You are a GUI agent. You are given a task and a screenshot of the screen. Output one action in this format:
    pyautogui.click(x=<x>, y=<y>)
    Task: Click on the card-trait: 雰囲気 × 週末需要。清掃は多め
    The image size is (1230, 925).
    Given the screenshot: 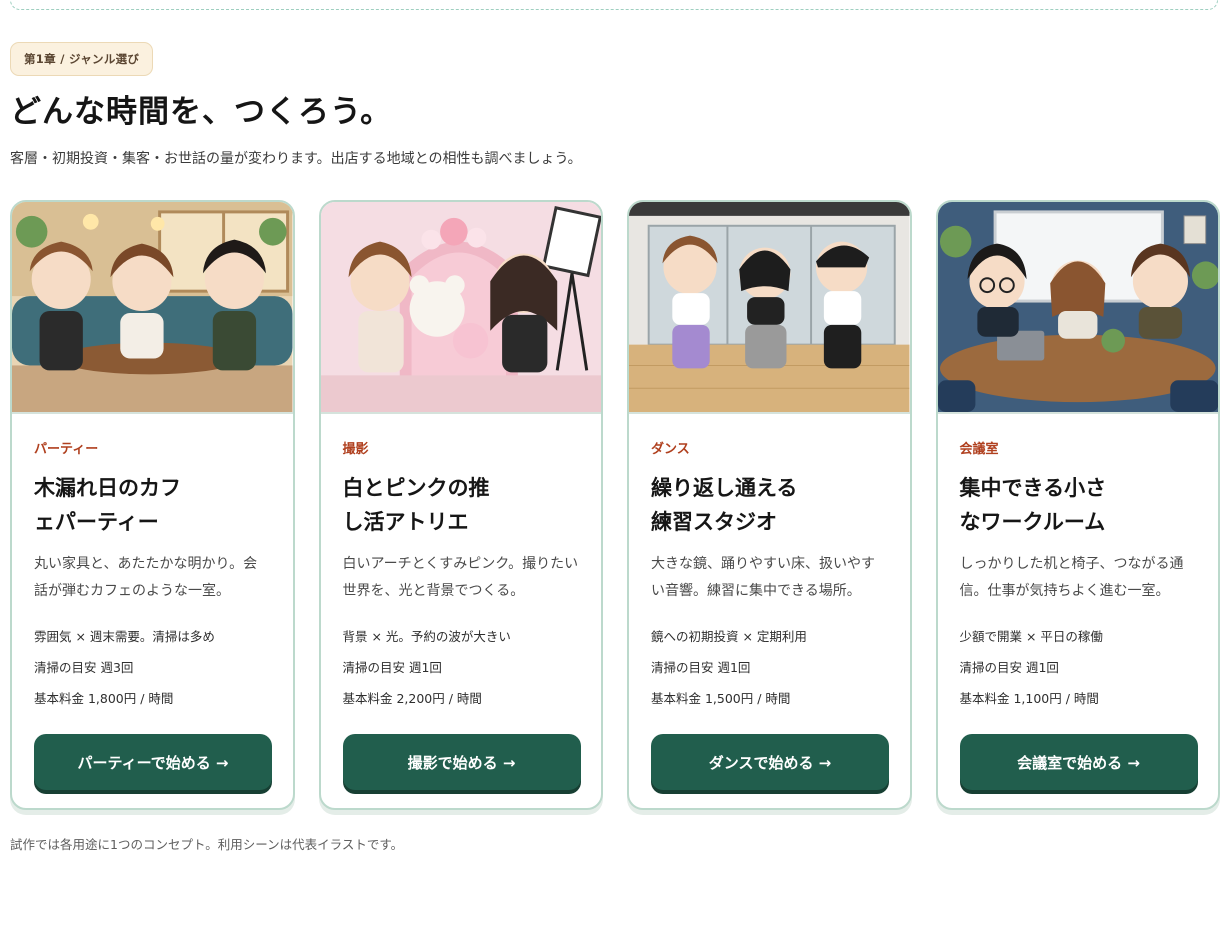 What is the action you would take?
    pyautogui.click(x=124, y=636)
    